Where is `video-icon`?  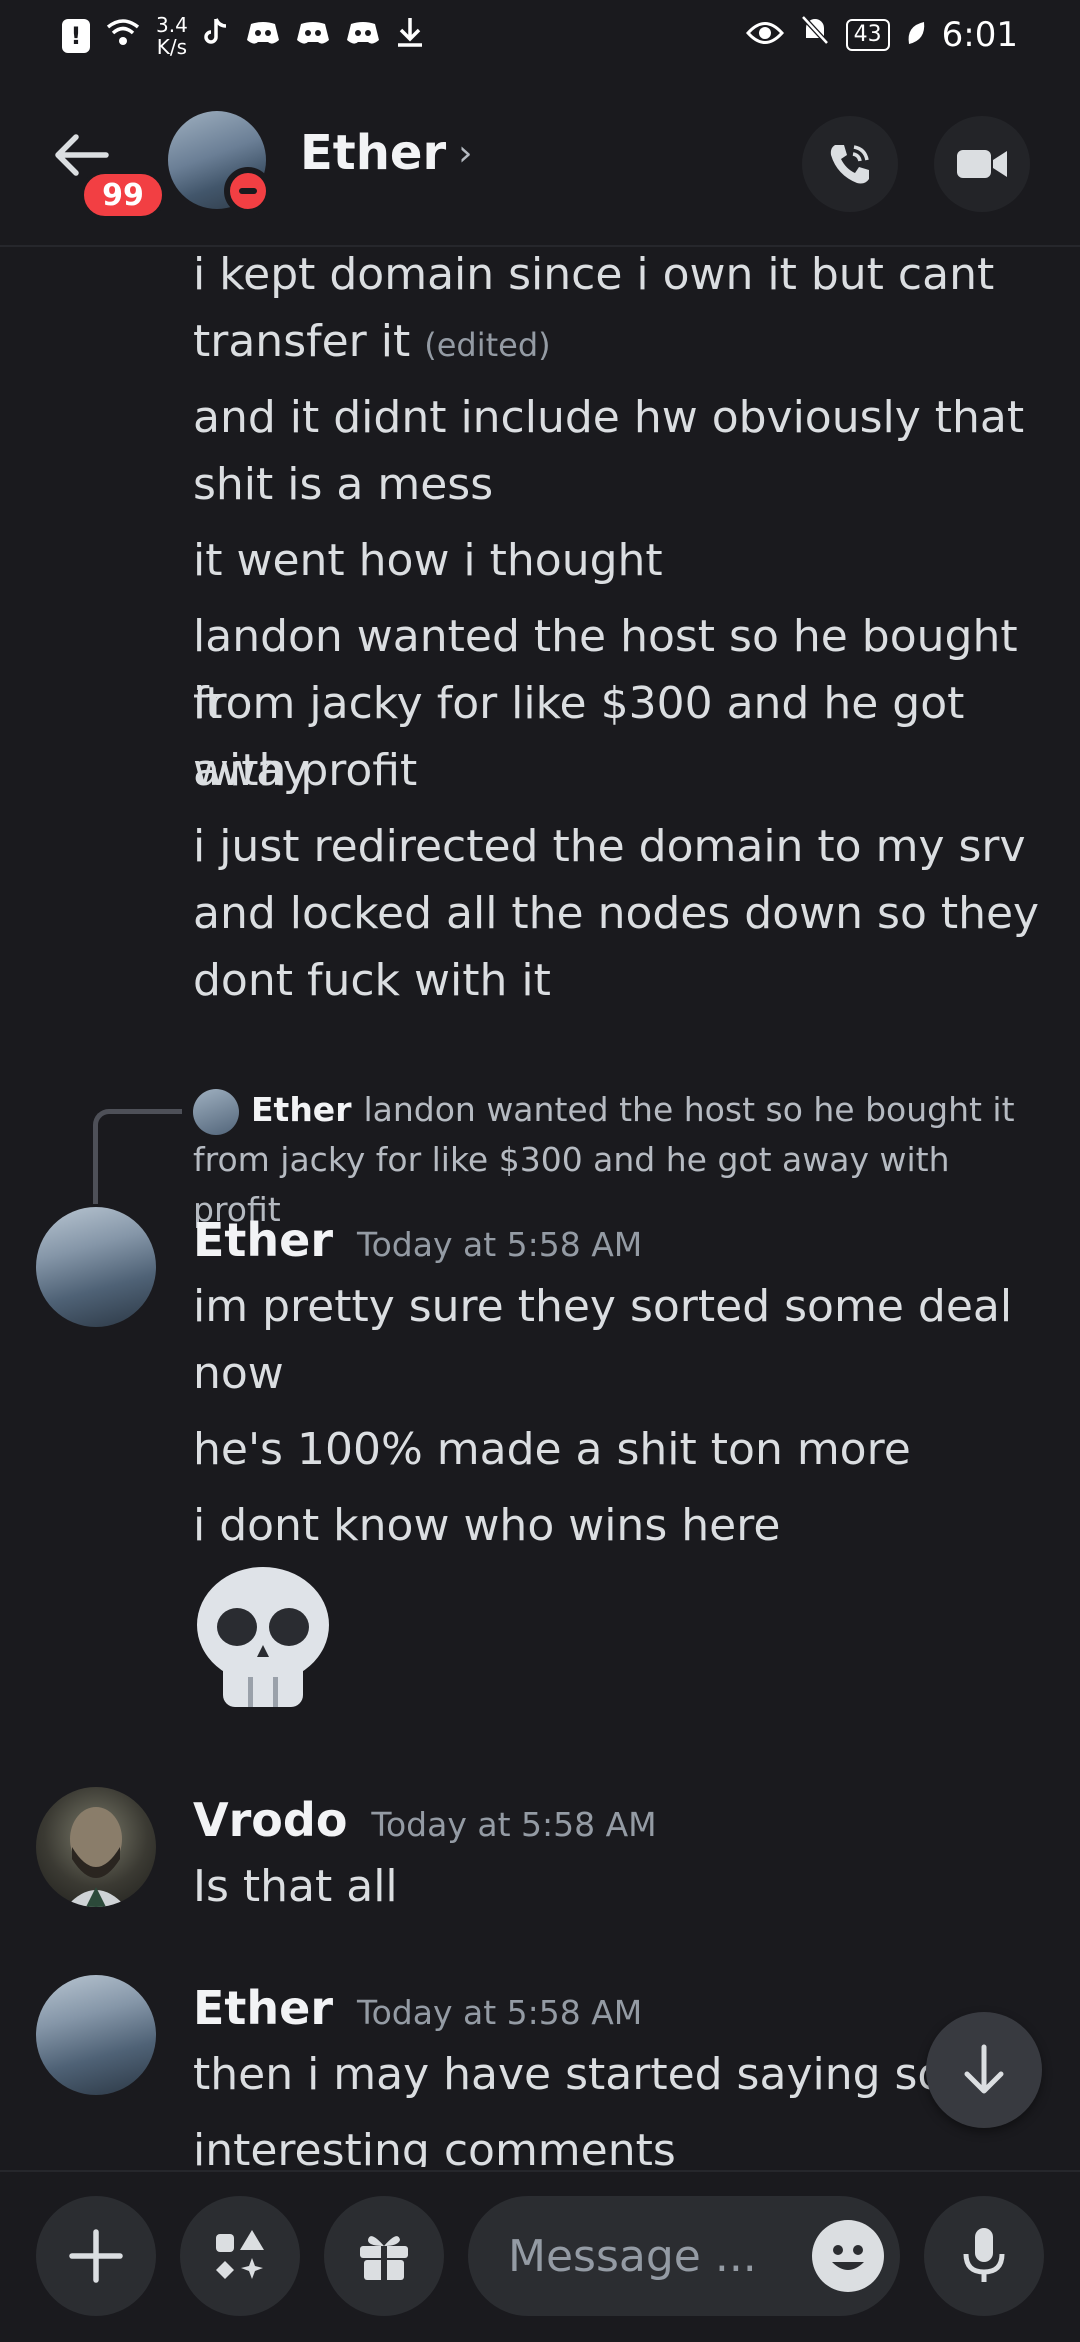 video-icon is located at coordinates (982, 164).